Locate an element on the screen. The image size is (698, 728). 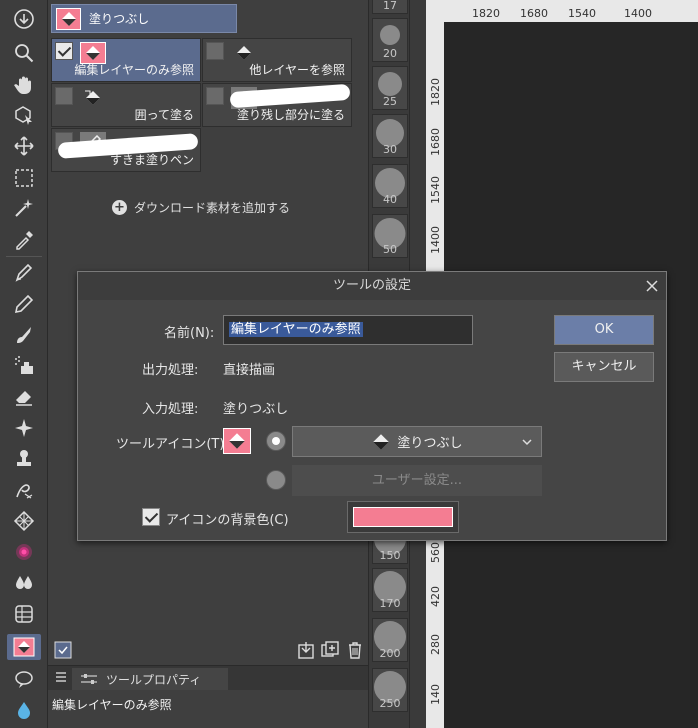
subtool-group-label: 塗りつぶし is located at coordinates (119, 19).